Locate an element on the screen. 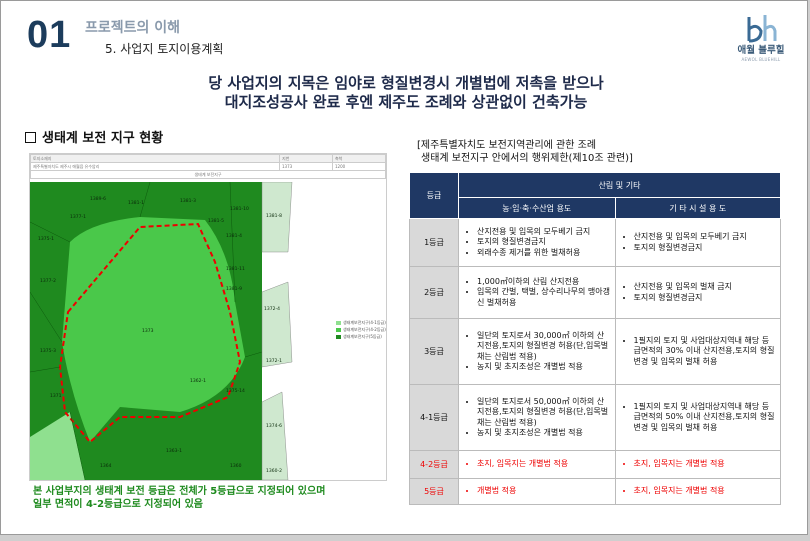  logo-mark-icon is located at coordinates (762, 29).